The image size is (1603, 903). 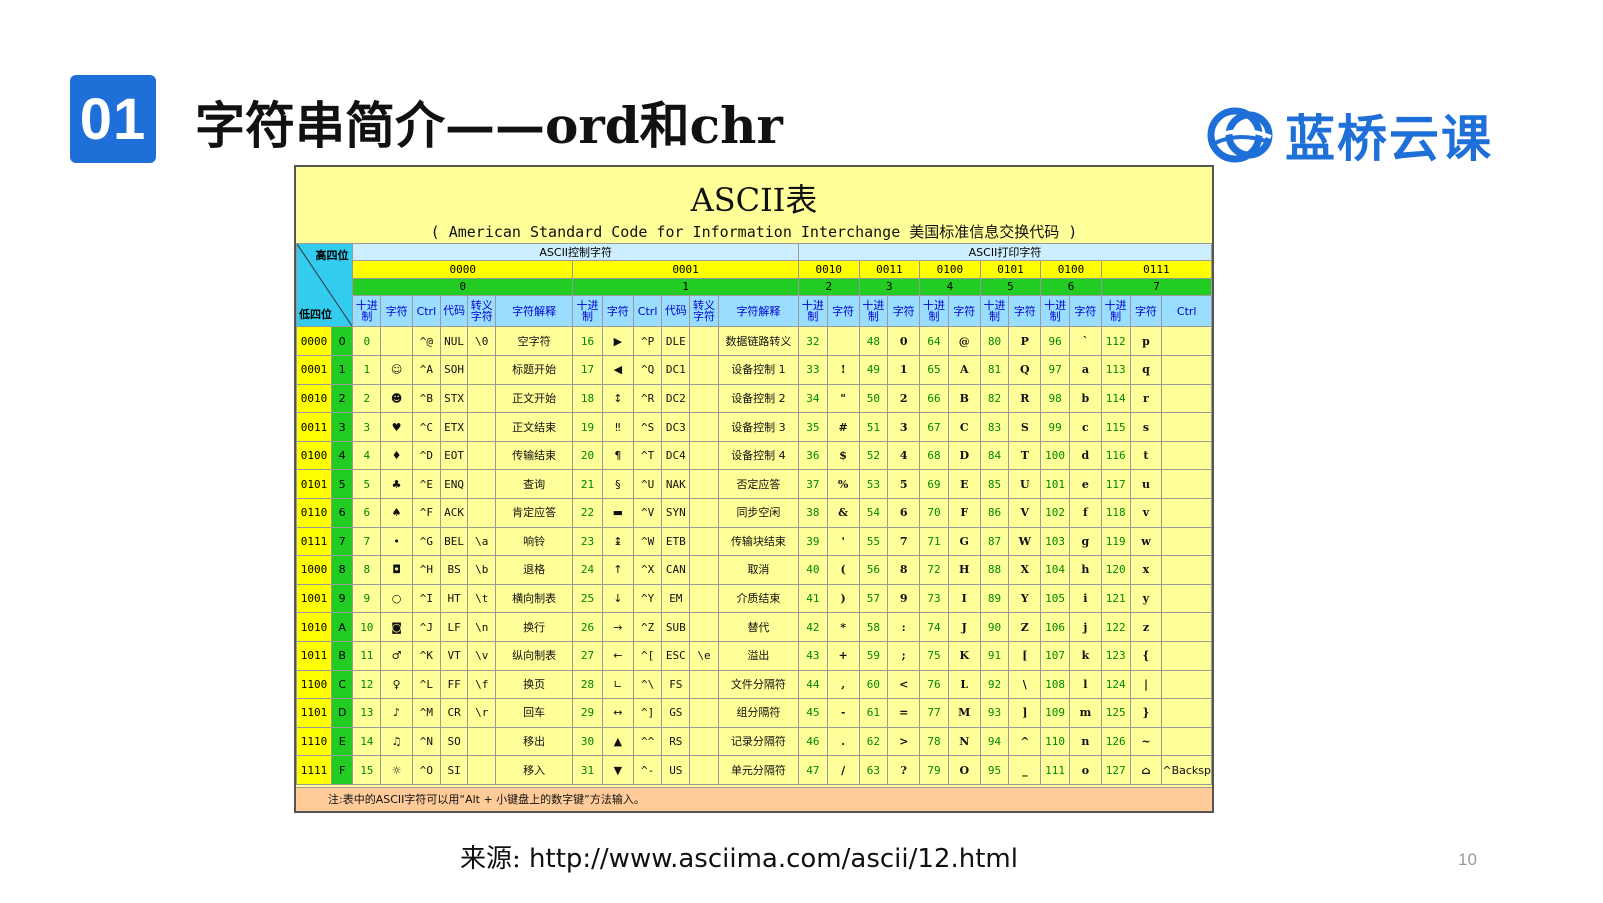 I want to click on source-link: http://www.asciima.com/ascii/12.html, so click(x=773, y=859).